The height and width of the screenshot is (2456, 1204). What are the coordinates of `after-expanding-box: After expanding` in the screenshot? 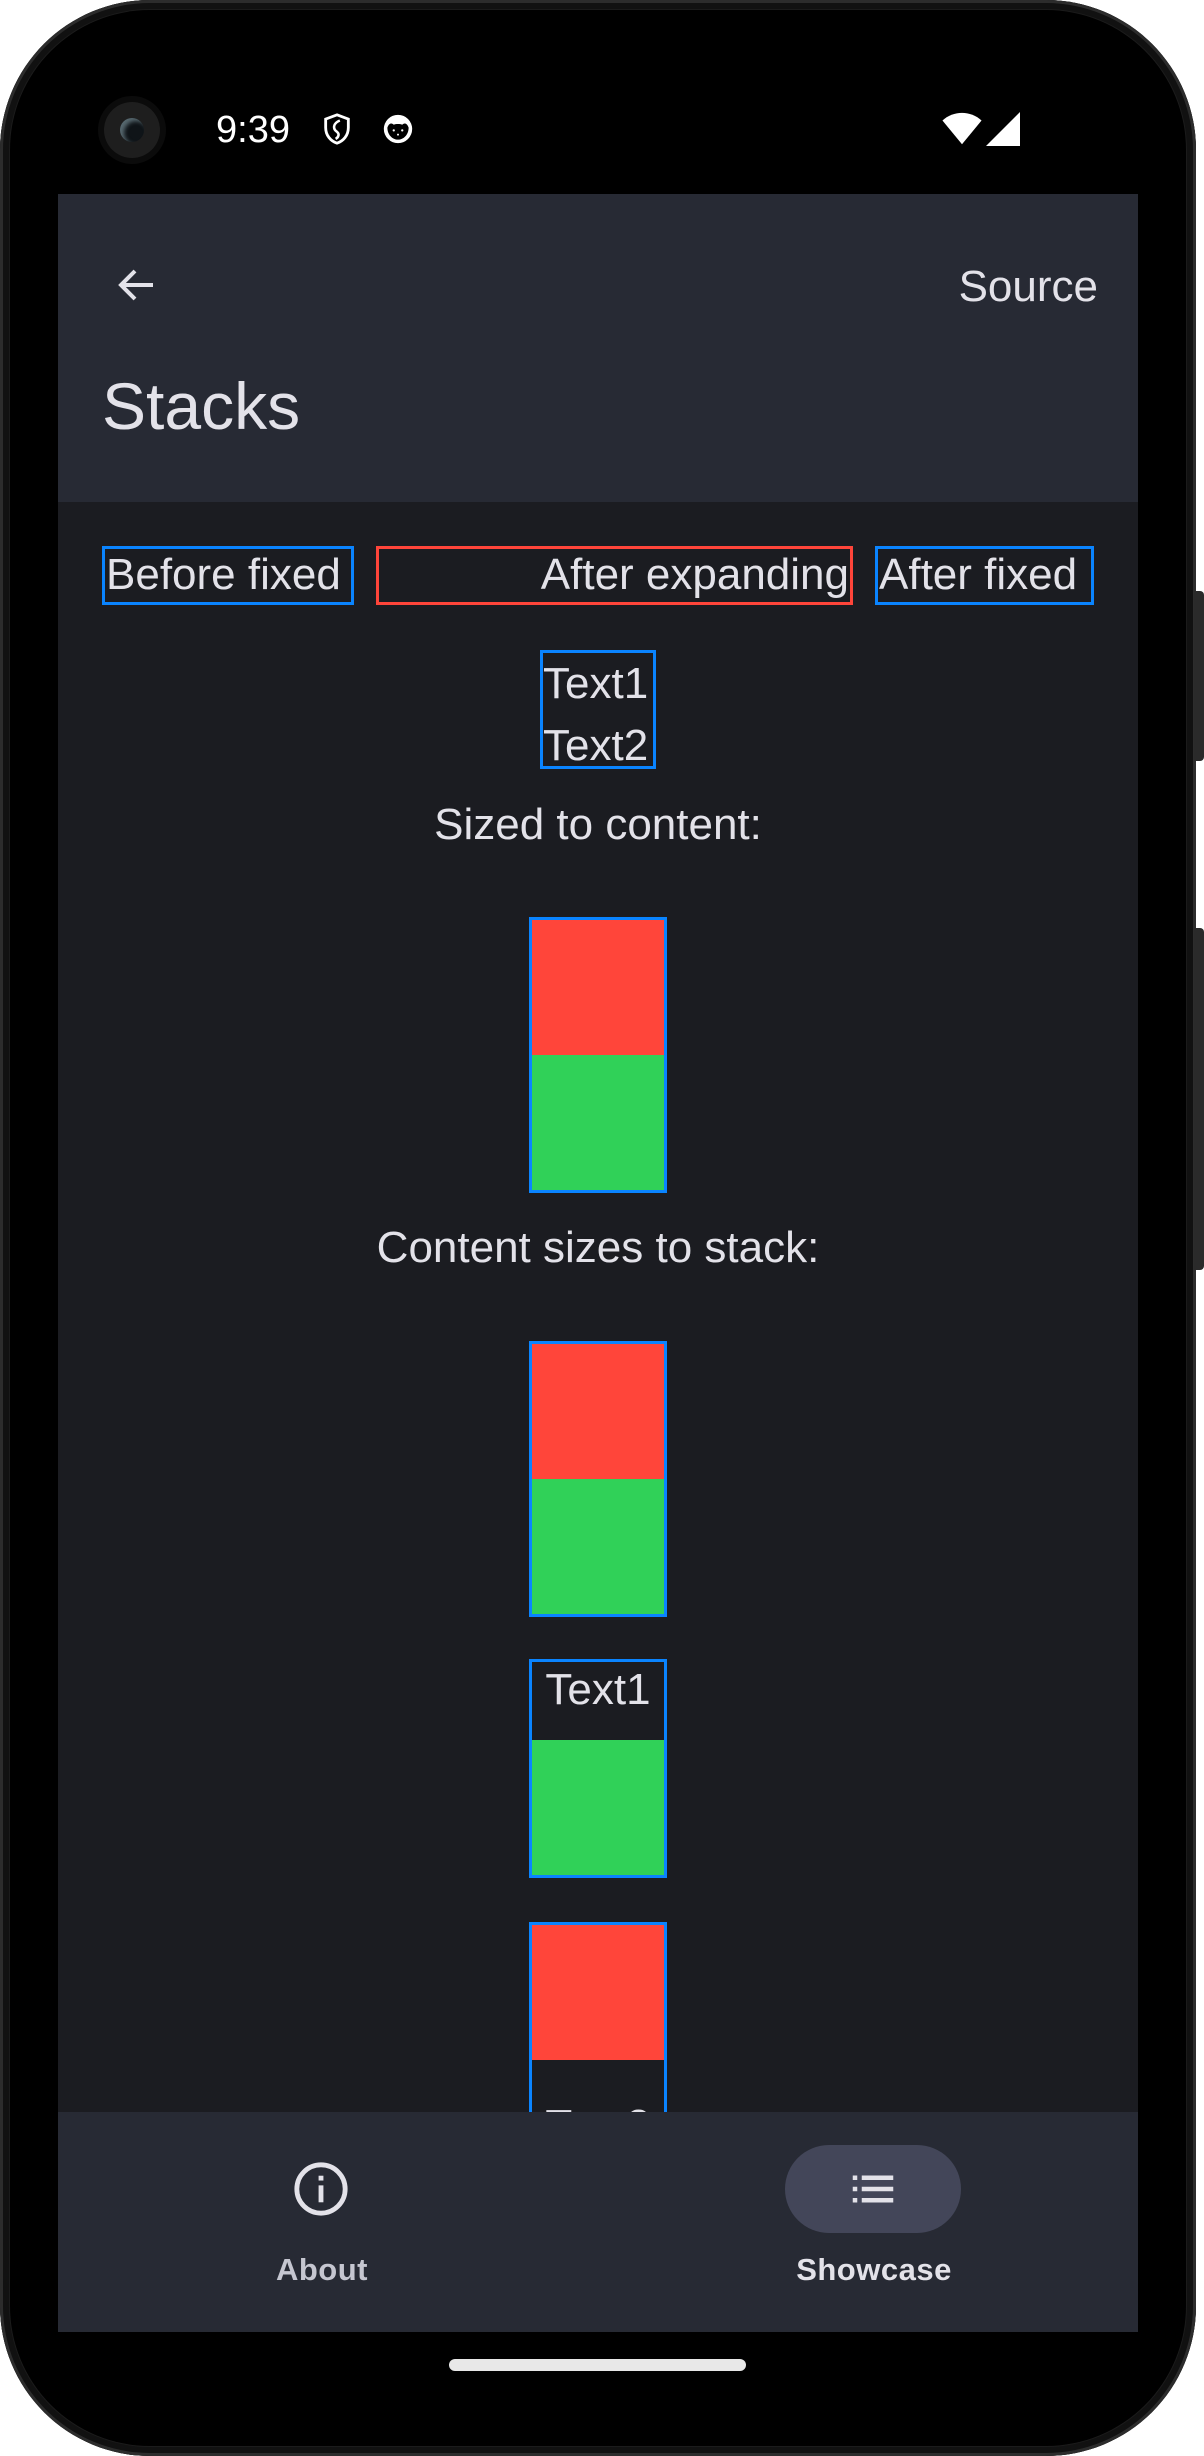 It's located at (614, 575).